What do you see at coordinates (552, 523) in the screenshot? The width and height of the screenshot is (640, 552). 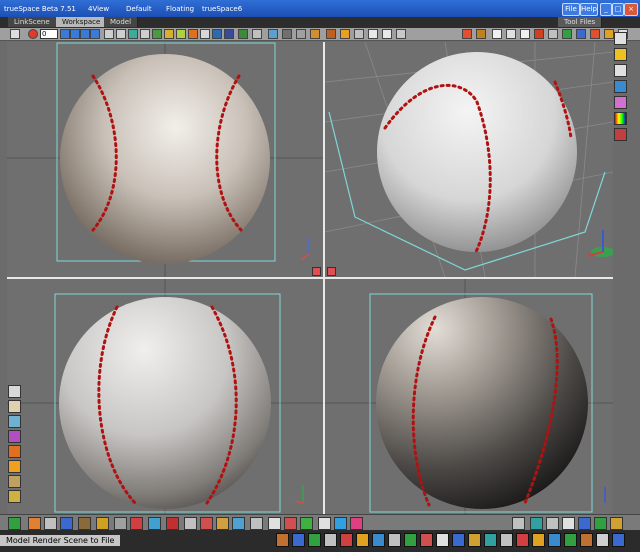 I see `hand-tool-icon` at bounding box center [552, 523].